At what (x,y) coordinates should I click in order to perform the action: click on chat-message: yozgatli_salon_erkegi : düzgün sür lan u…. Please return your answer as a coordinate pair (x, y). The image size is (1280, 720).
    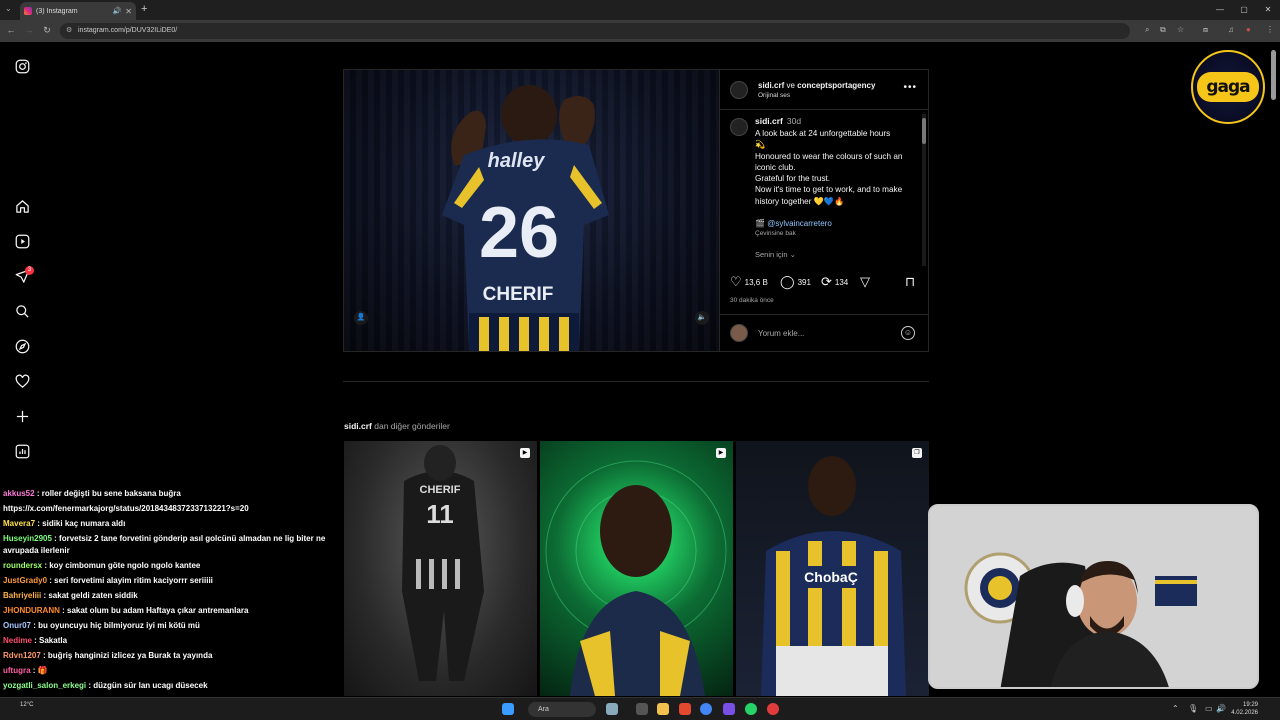
    Looking at the image, I should click on (168, 685).